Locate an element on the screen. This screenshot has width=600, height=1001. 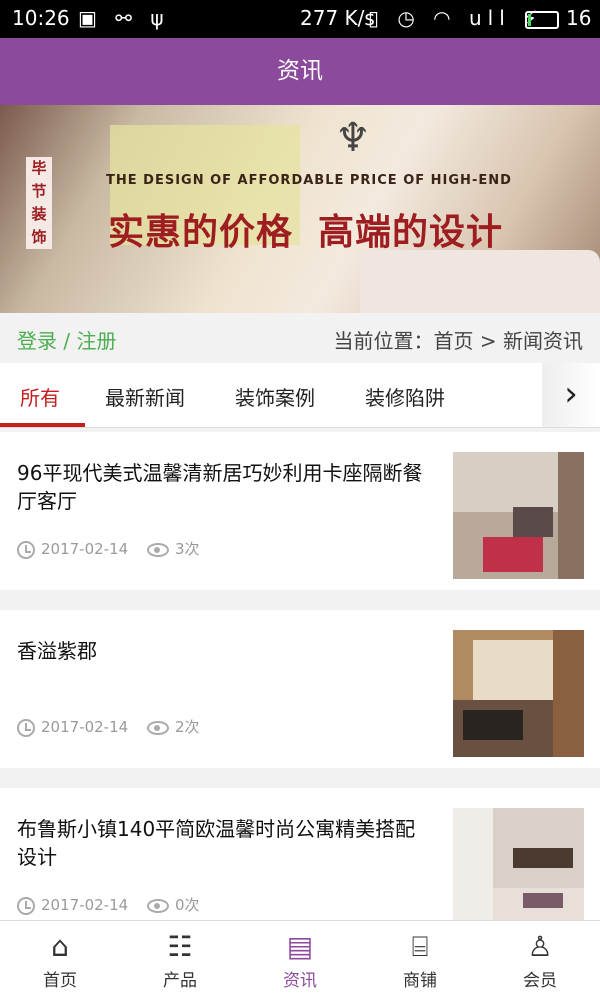
article-title: 布鲁斯小镇140平简欧温馨时尚公寓精美搭配设计 is located at coordinates (216, 843).